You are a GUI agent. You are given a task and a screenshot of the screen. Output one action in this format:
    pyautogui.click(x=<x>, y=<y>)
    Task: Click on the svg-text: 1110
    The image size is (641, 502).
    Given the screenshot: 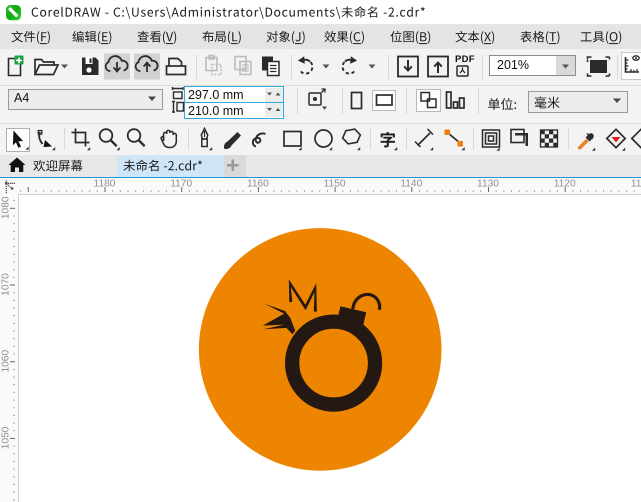 What is the action you would take?
    pyautogui.click(x=636, y=183)
    